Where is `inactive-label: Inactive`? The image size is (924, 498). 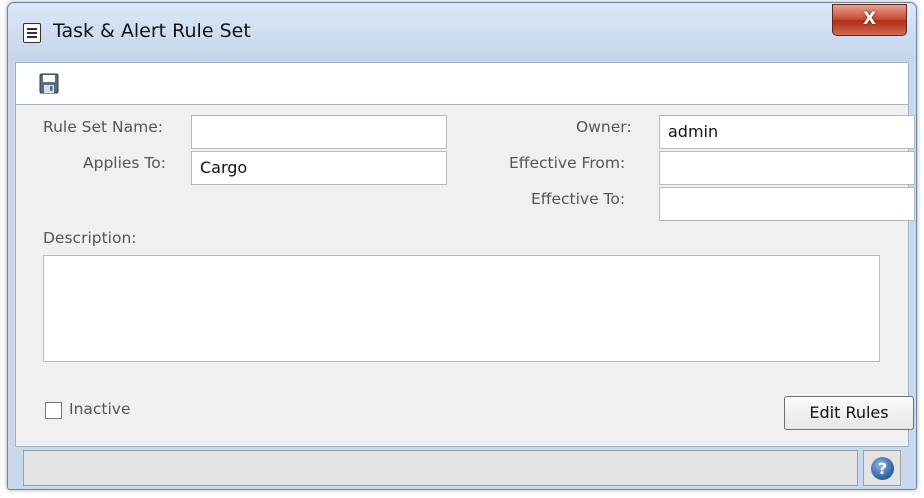 inactive-label: Inactive is located at coordinates (100, 409).